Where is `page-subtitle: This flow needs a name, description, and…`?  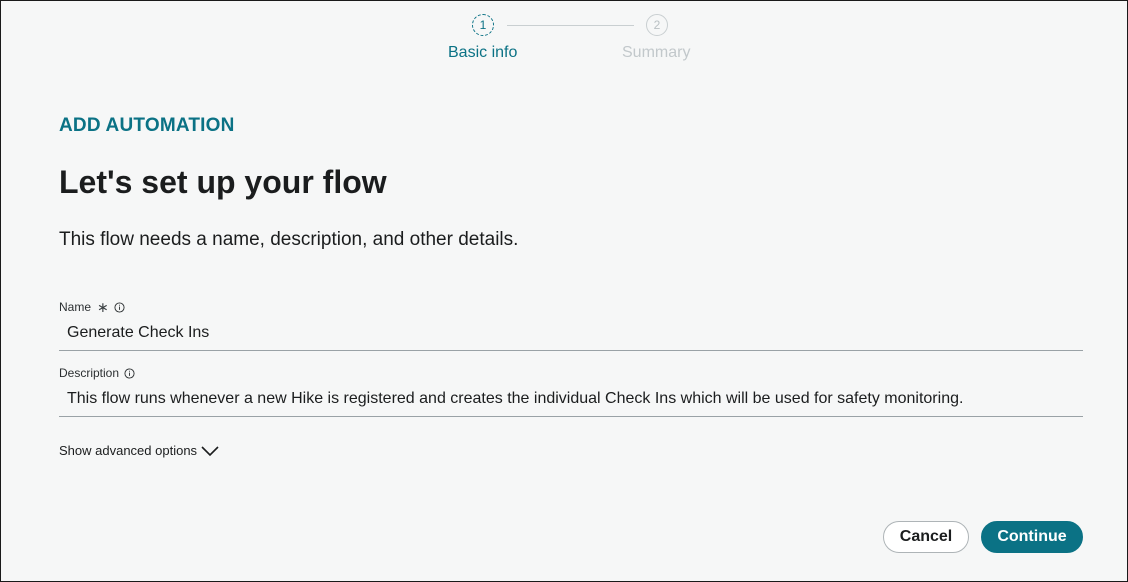
page-subtitle: This flow needs a name, description, and… is located at coordinates (289, 239).